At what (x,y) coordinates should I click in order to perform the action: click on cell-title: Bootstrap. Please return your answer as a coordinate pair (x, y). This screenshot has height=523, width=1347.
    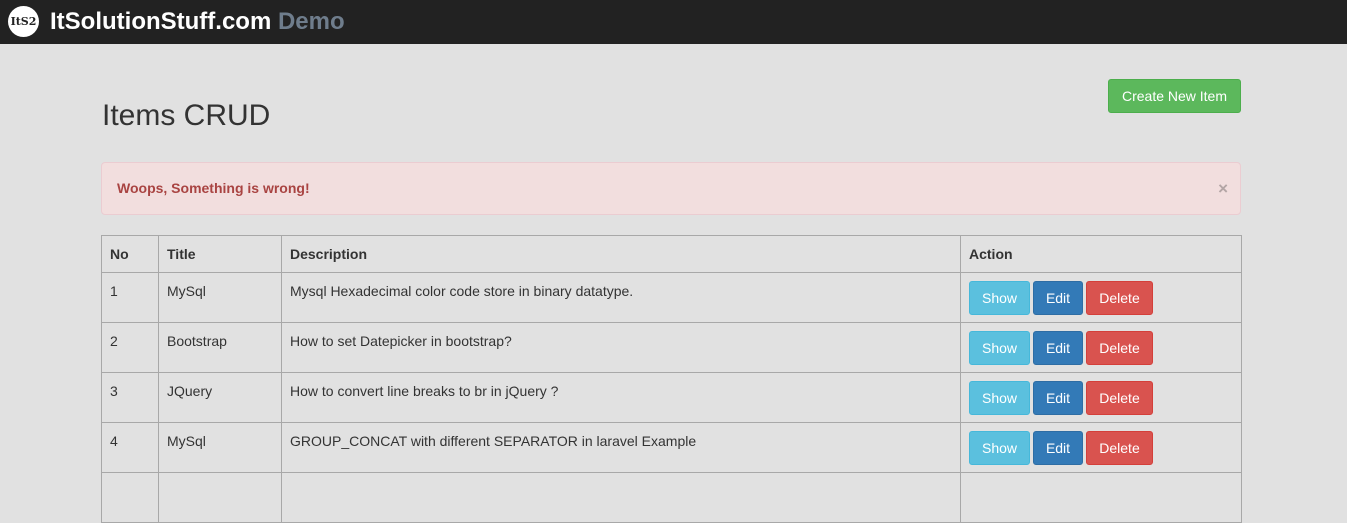
    Looking at the image, I should click on (220, 347).